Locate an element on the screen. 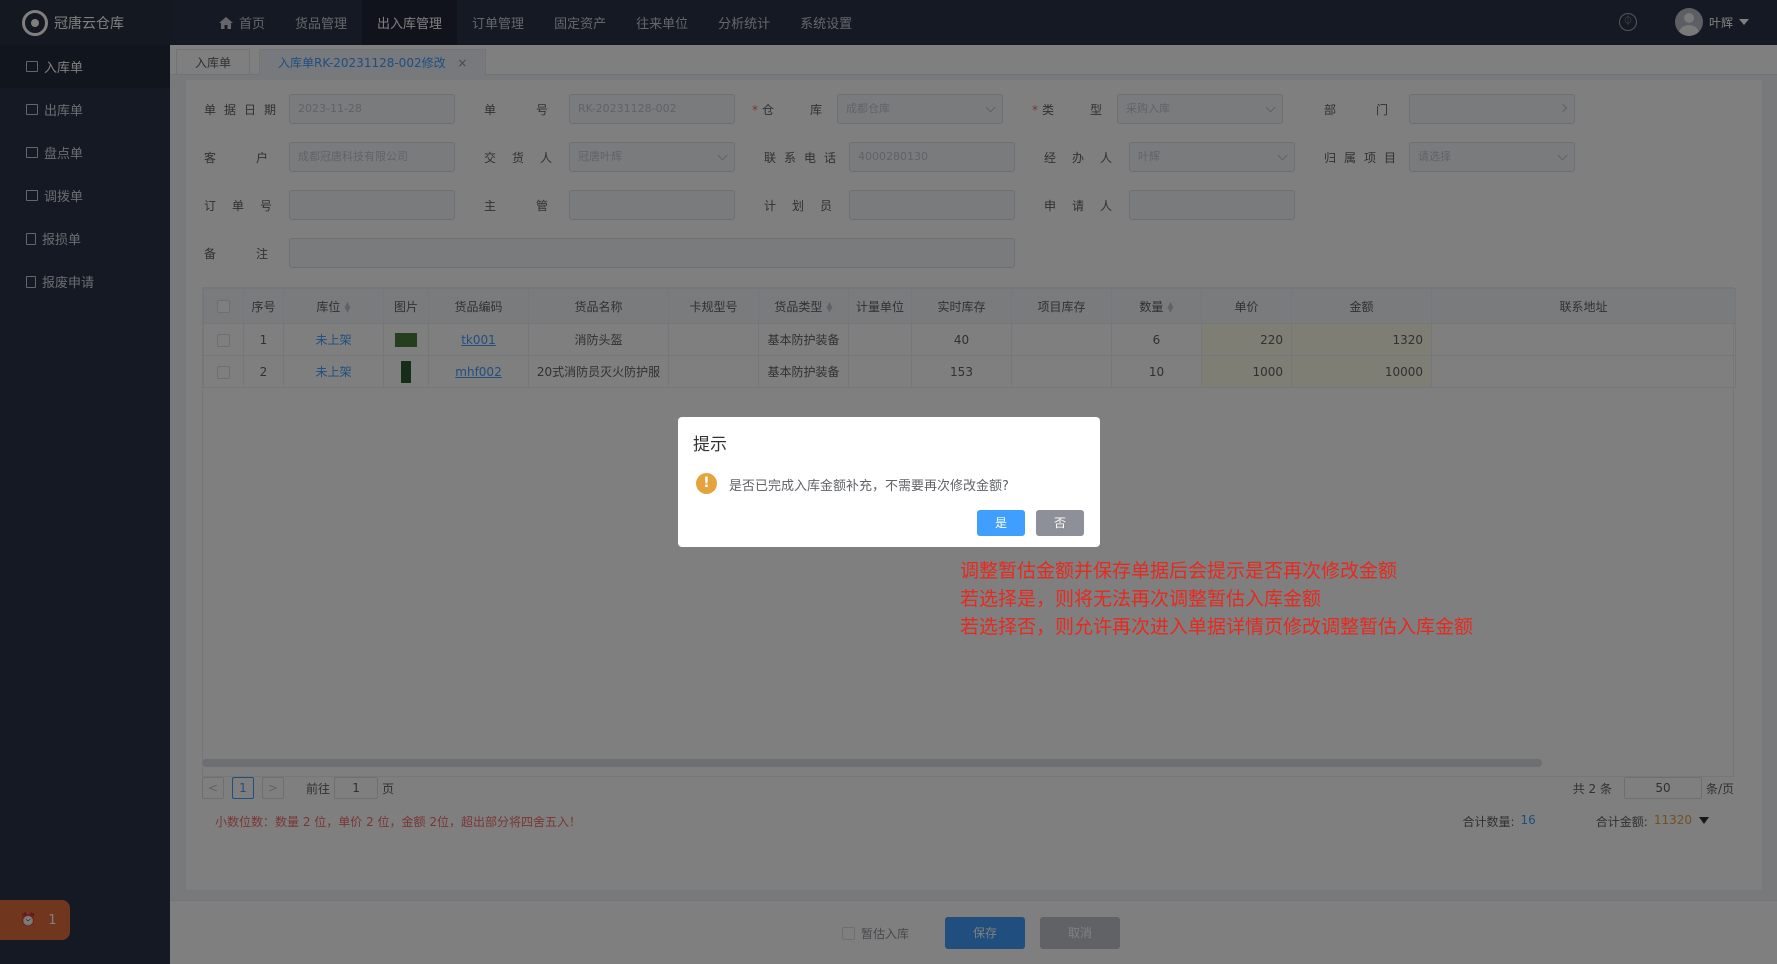  dialog-message: 是否已完成入库金额补充，不需要再次修改金额? is located at coordinates (869, 486).